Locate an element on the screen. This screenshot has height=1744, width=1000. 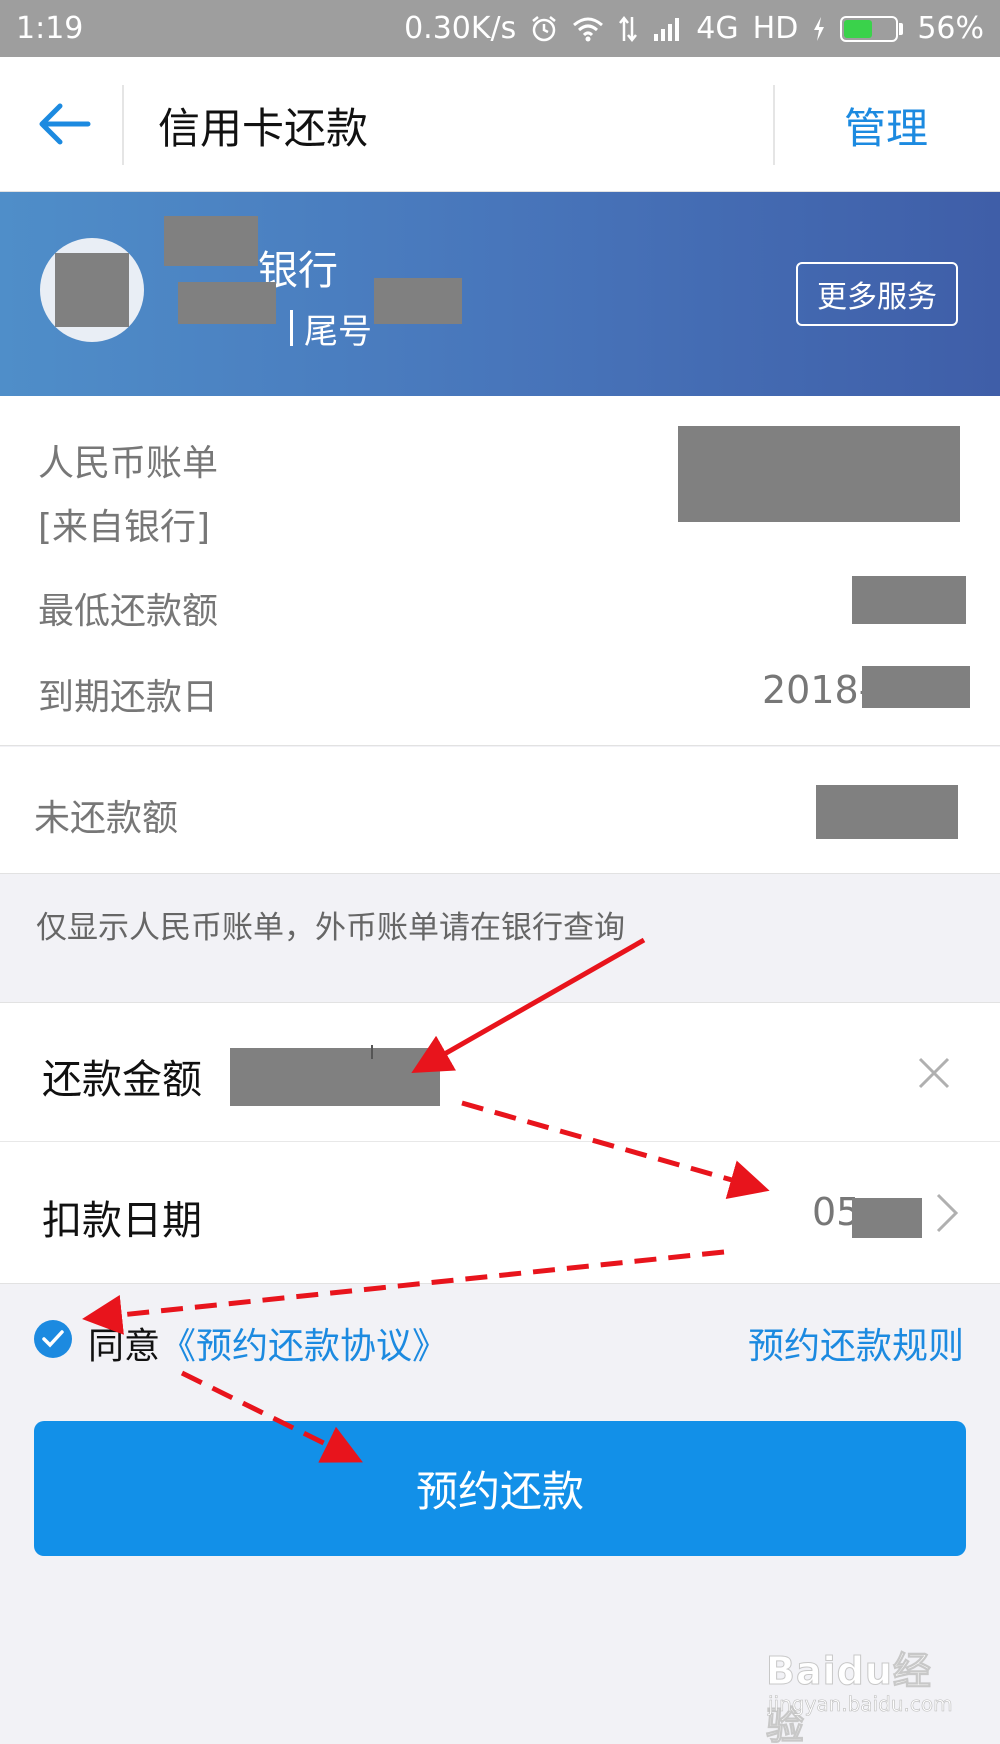
redacted-min-payment is located at coordinates (909, 600).